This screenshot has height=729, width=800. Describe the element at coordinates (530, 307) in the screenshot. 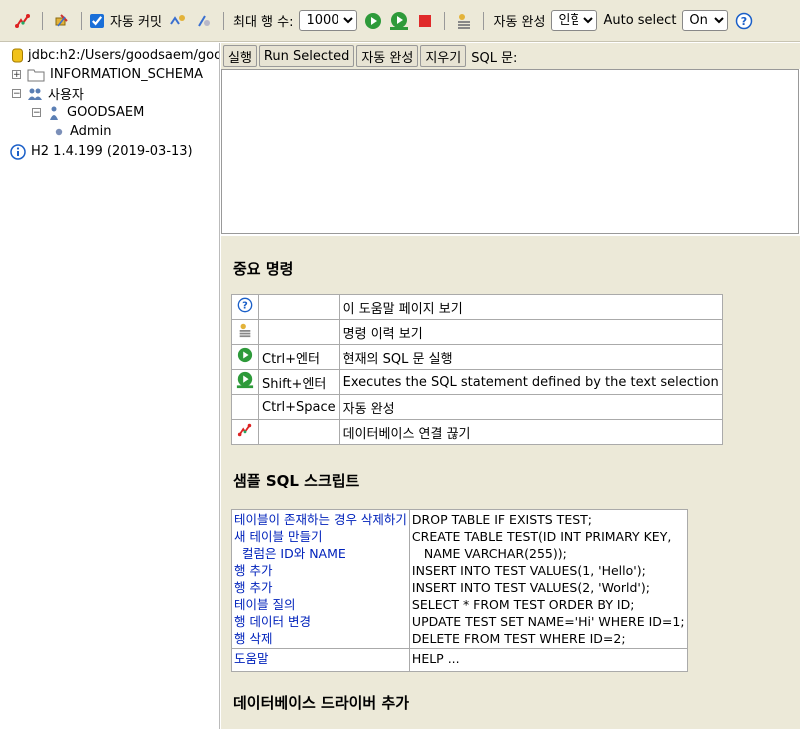

I see `command-desc: 이 도움말 페이지 보기` at that location.